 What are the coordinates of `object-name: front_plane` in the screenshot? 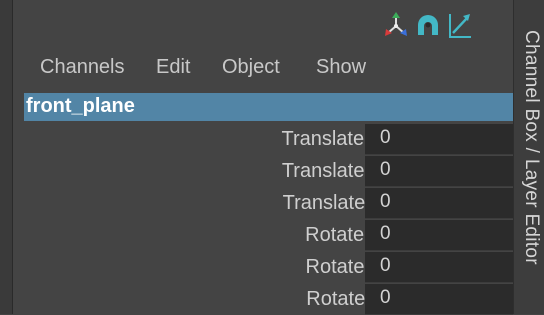 It's located at (80, 106).